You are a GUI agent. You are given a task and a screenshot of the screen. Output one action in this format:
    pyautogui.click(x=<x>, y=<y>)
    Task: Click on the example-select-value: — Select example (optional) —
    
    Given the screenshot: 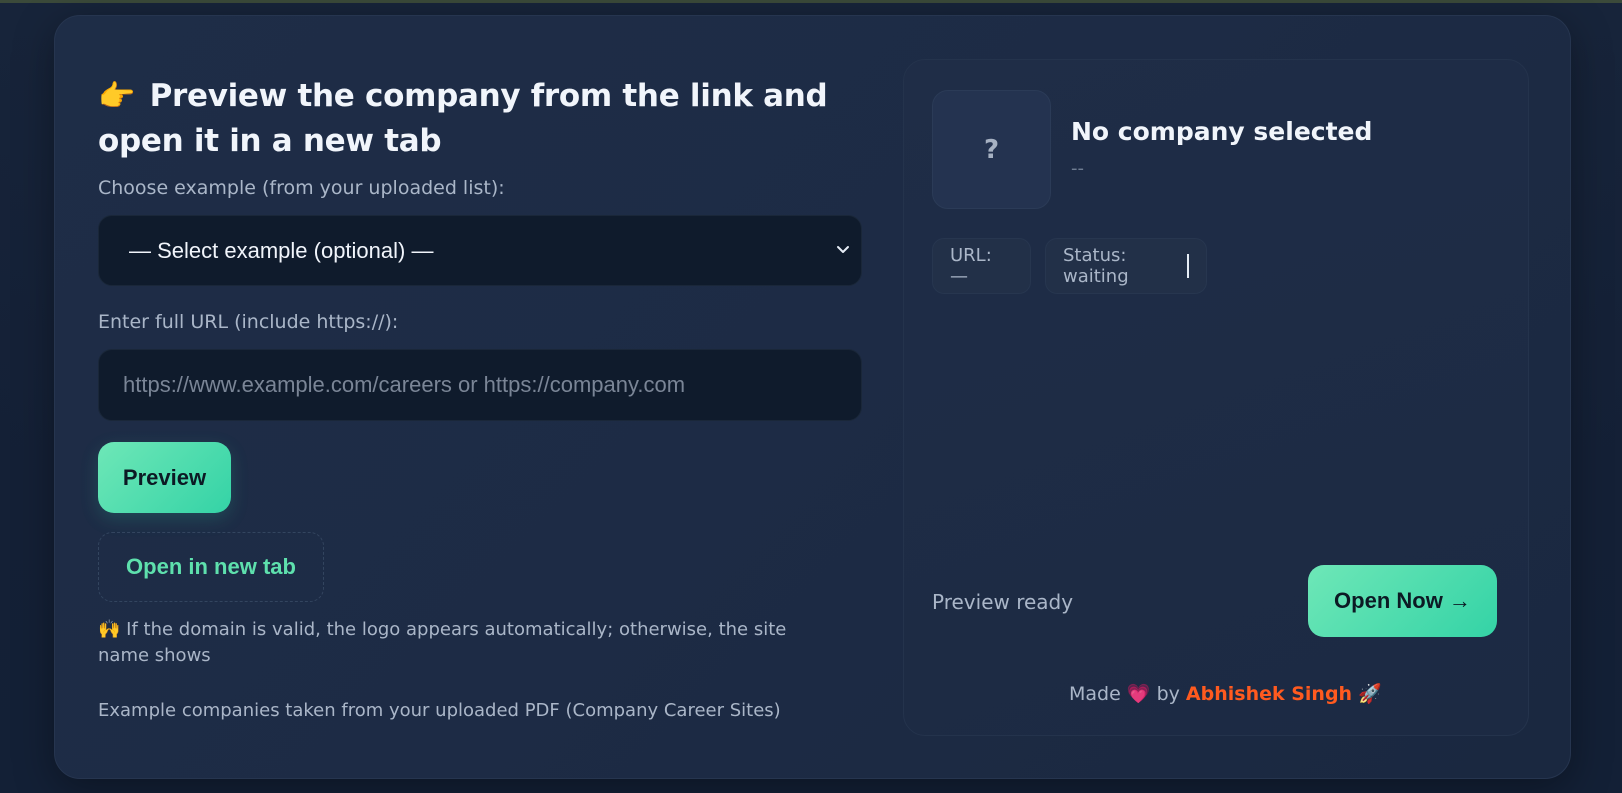 What is the action you would take?
    pyautogui.click(x=281, y=250)
    